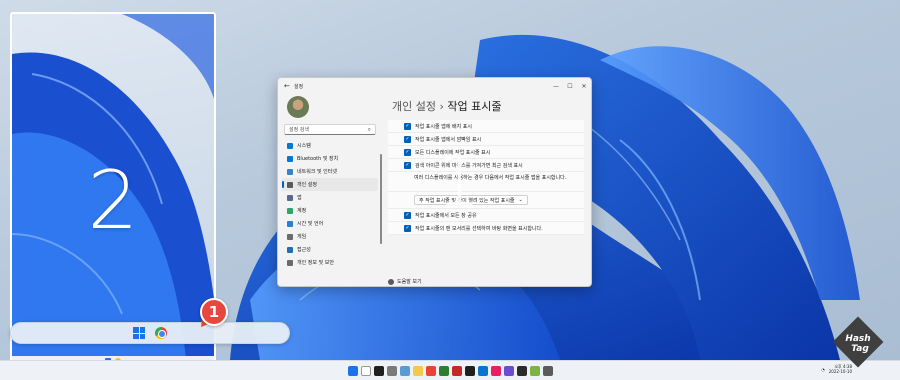 This screenshot has width=900, height=380. Describe the element at coordinates (414, 106) in the screenshot. I see `breadcrumb-parent: 개인 설정` at that location.